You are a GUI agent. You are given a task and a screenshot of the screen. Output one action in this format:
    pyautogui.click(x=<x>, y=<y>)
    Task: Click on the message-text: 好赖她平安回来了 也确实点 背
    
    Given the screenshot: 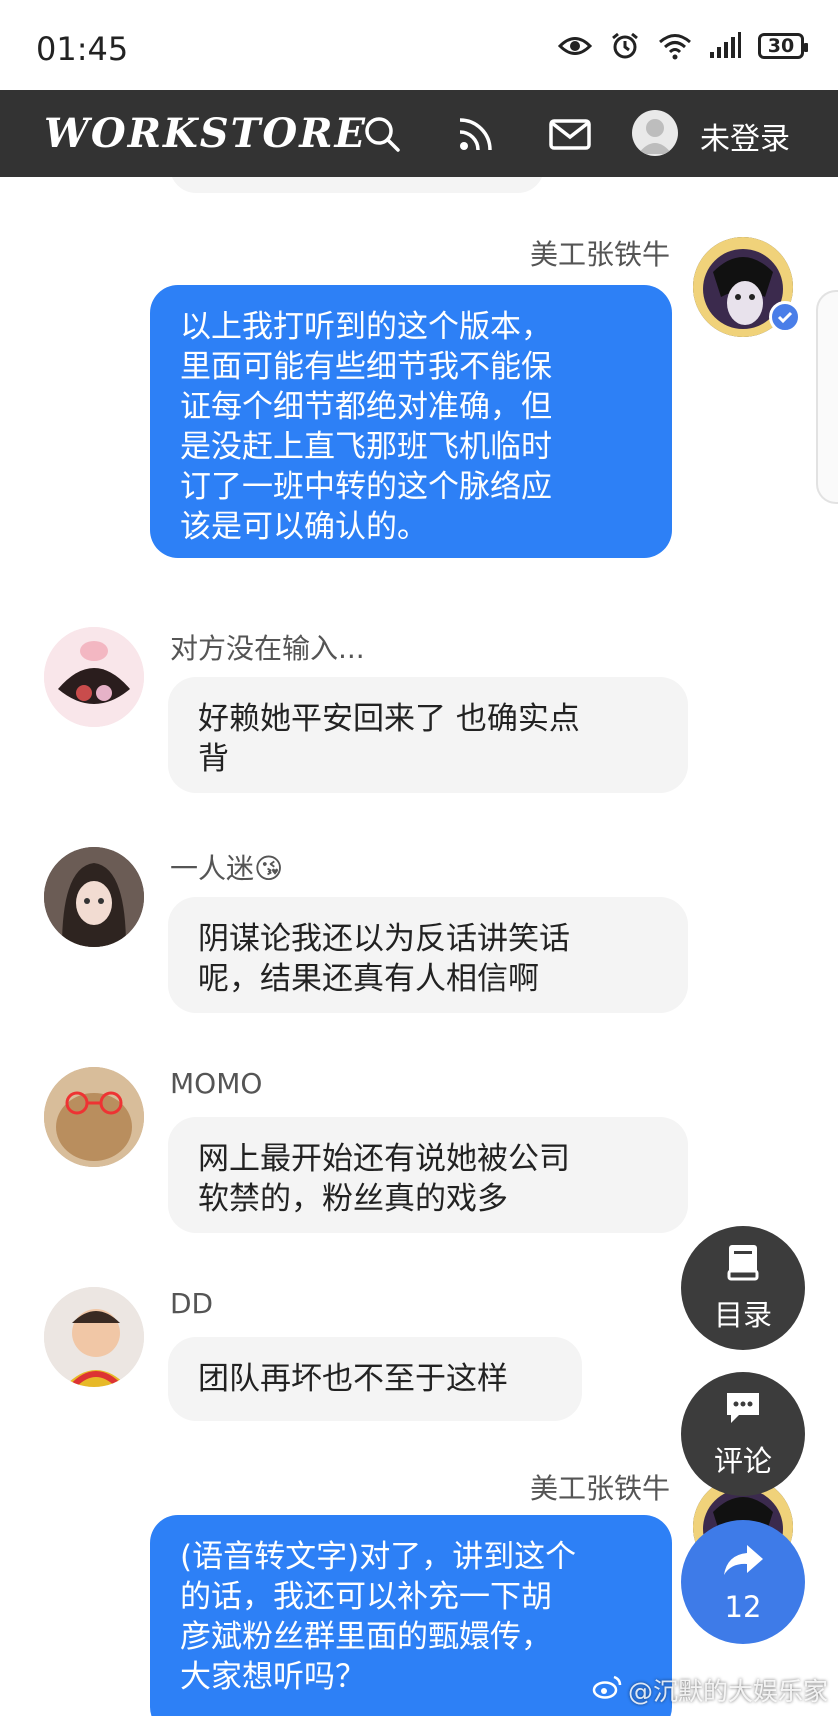 What is the action you would take?
    pyautogui.click(x=389, y=739)
    